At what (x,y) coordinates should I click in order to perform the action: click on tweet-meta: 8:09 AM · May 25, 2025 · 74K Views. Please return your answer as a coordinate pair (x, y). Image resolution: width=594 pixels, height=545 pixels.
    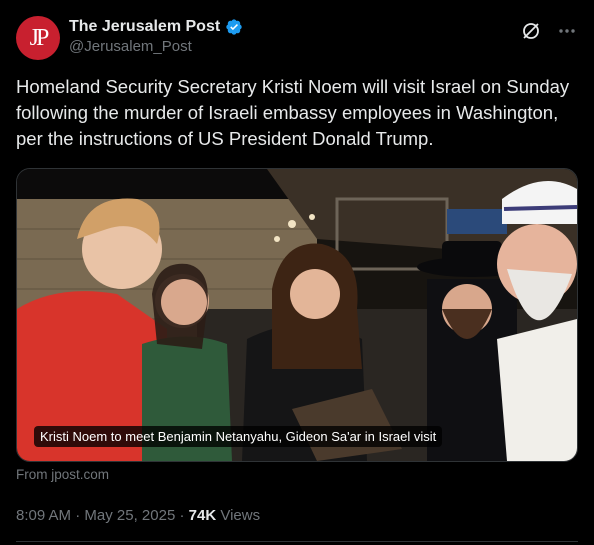
    Looking at the image, I should click on (138, 515).